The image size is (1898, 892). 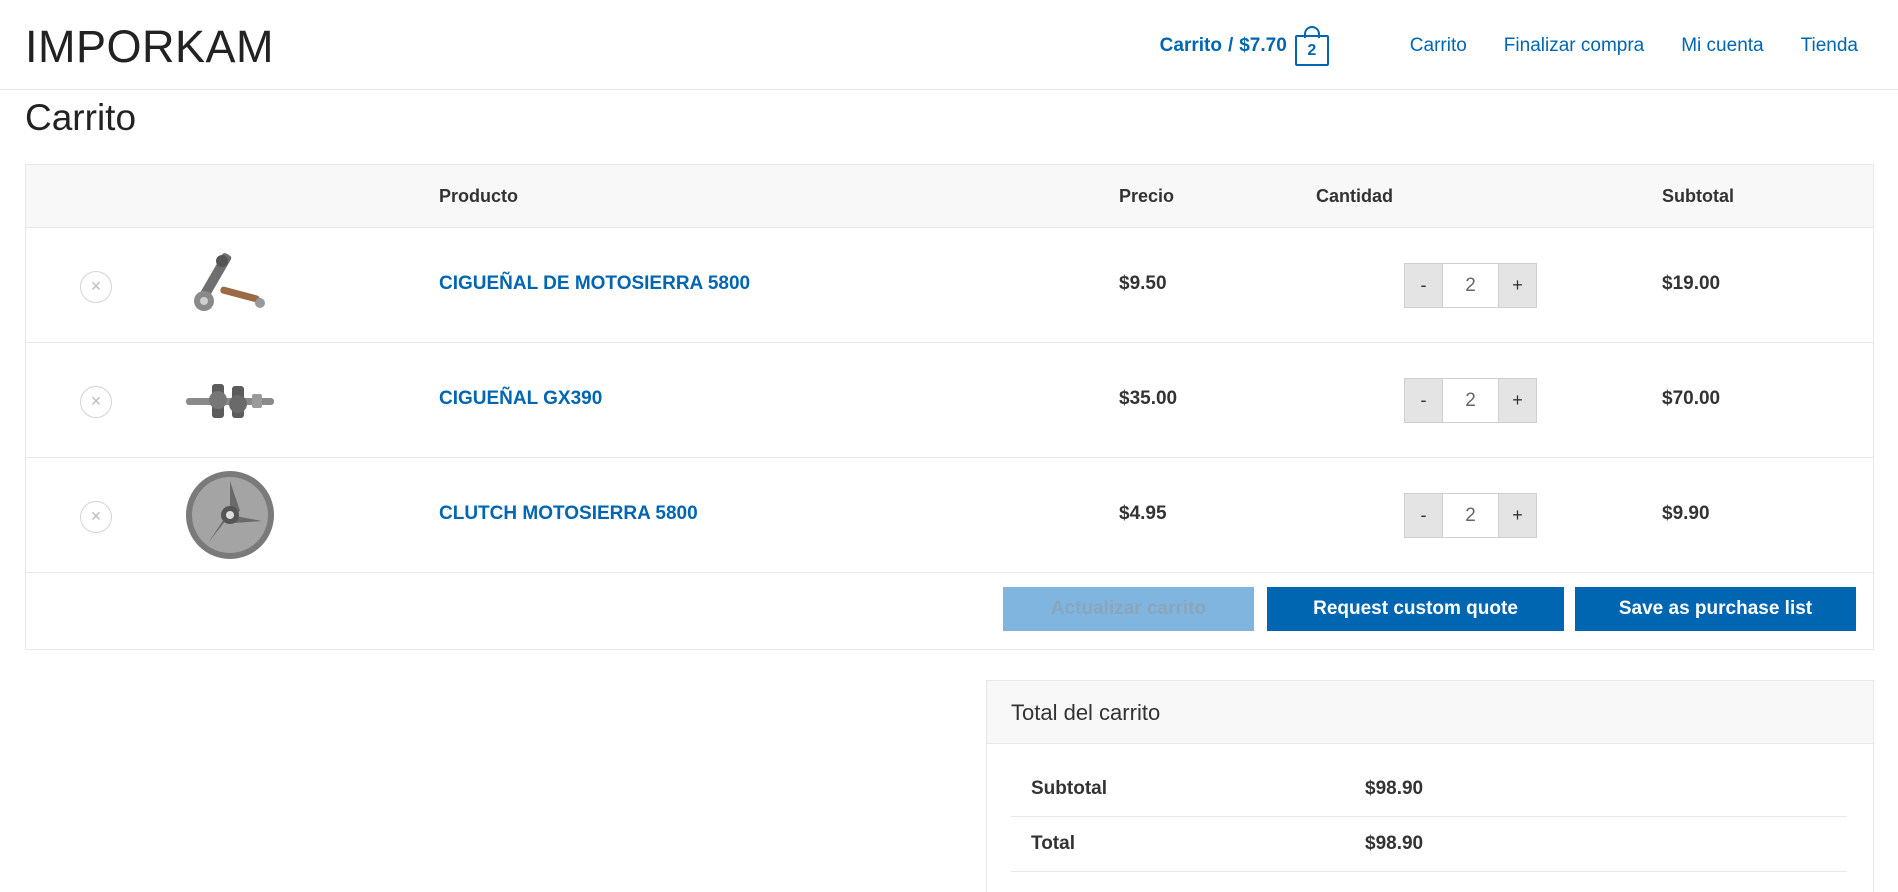 I want to click on totals-subtotal-row: Subtotal $98.90, so click(x=1429, y=789).